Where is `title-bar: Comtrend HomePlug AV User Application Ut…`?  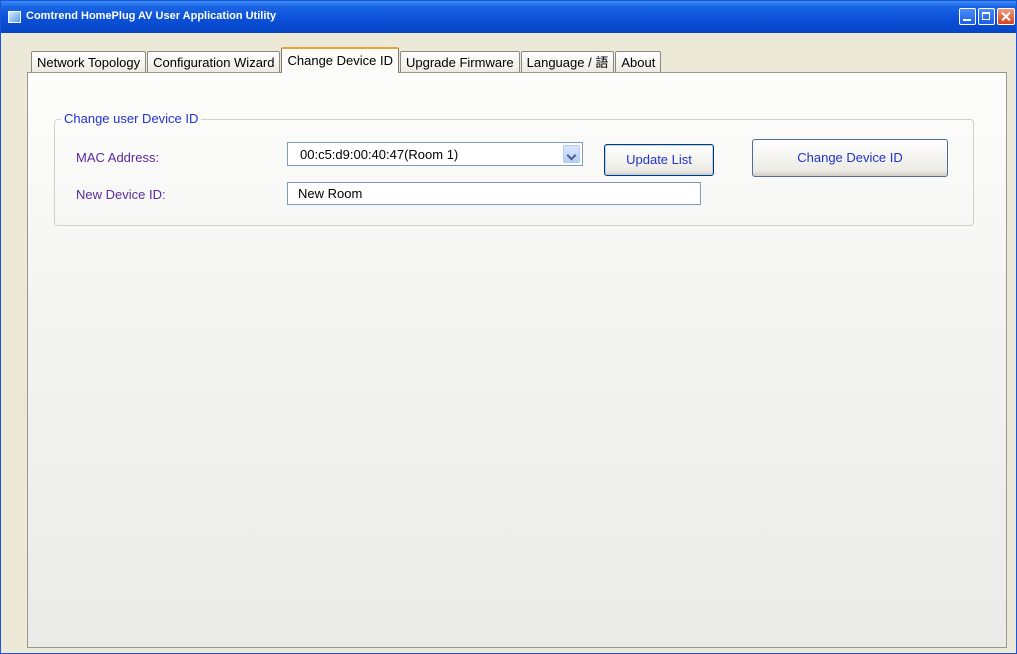 title-bar: Comtrend HomePlug AV User Application Ut… is located at coordinates (508, 17).